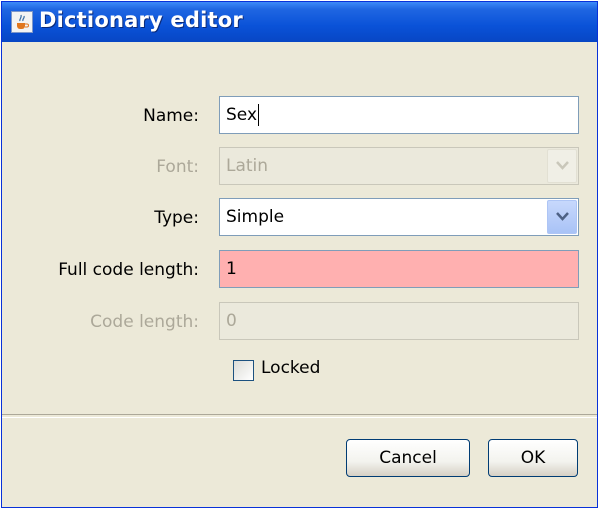 The image size is (598, 510). What do you see at coordinates (290, 368) in the screenshot?
I see `locked-label: Locked` at bounding box center [290, 368].